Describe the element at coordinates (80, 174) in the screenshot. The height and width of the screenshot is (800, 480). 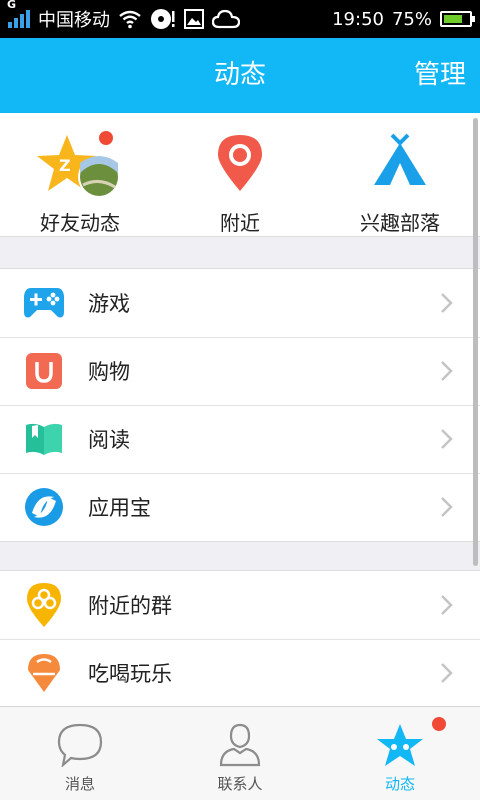
I see `friends-feed-entry: Z 好友动态` at that location.